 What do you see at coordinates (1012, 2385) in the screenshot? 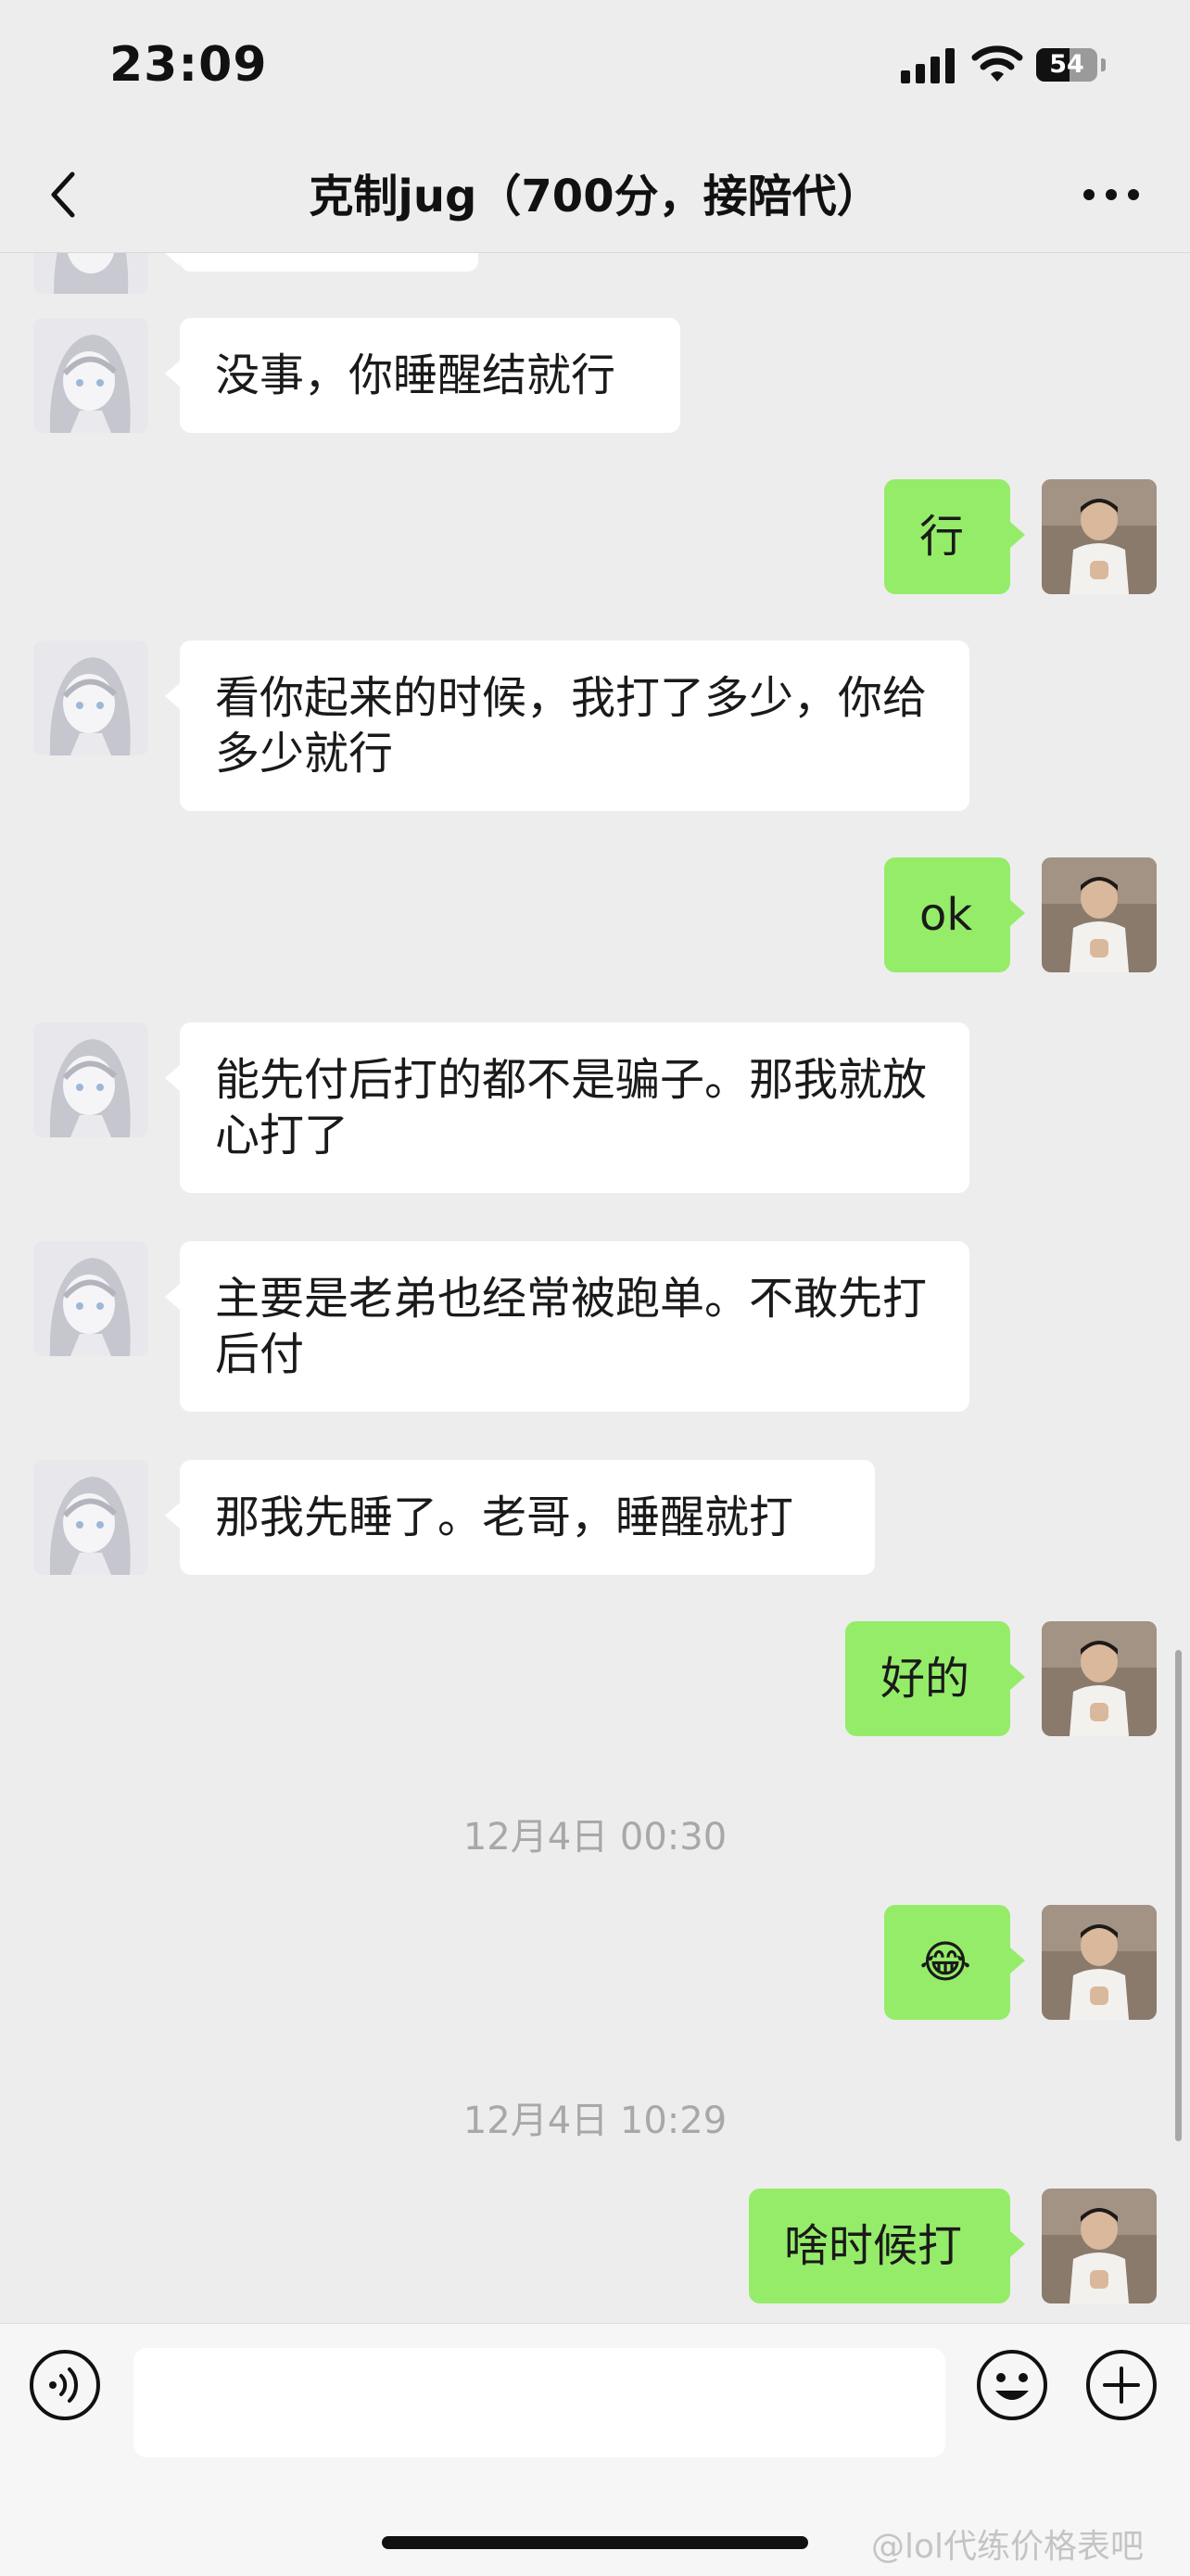
I see `emoji-icon` at bounding box center [1012, 2385].